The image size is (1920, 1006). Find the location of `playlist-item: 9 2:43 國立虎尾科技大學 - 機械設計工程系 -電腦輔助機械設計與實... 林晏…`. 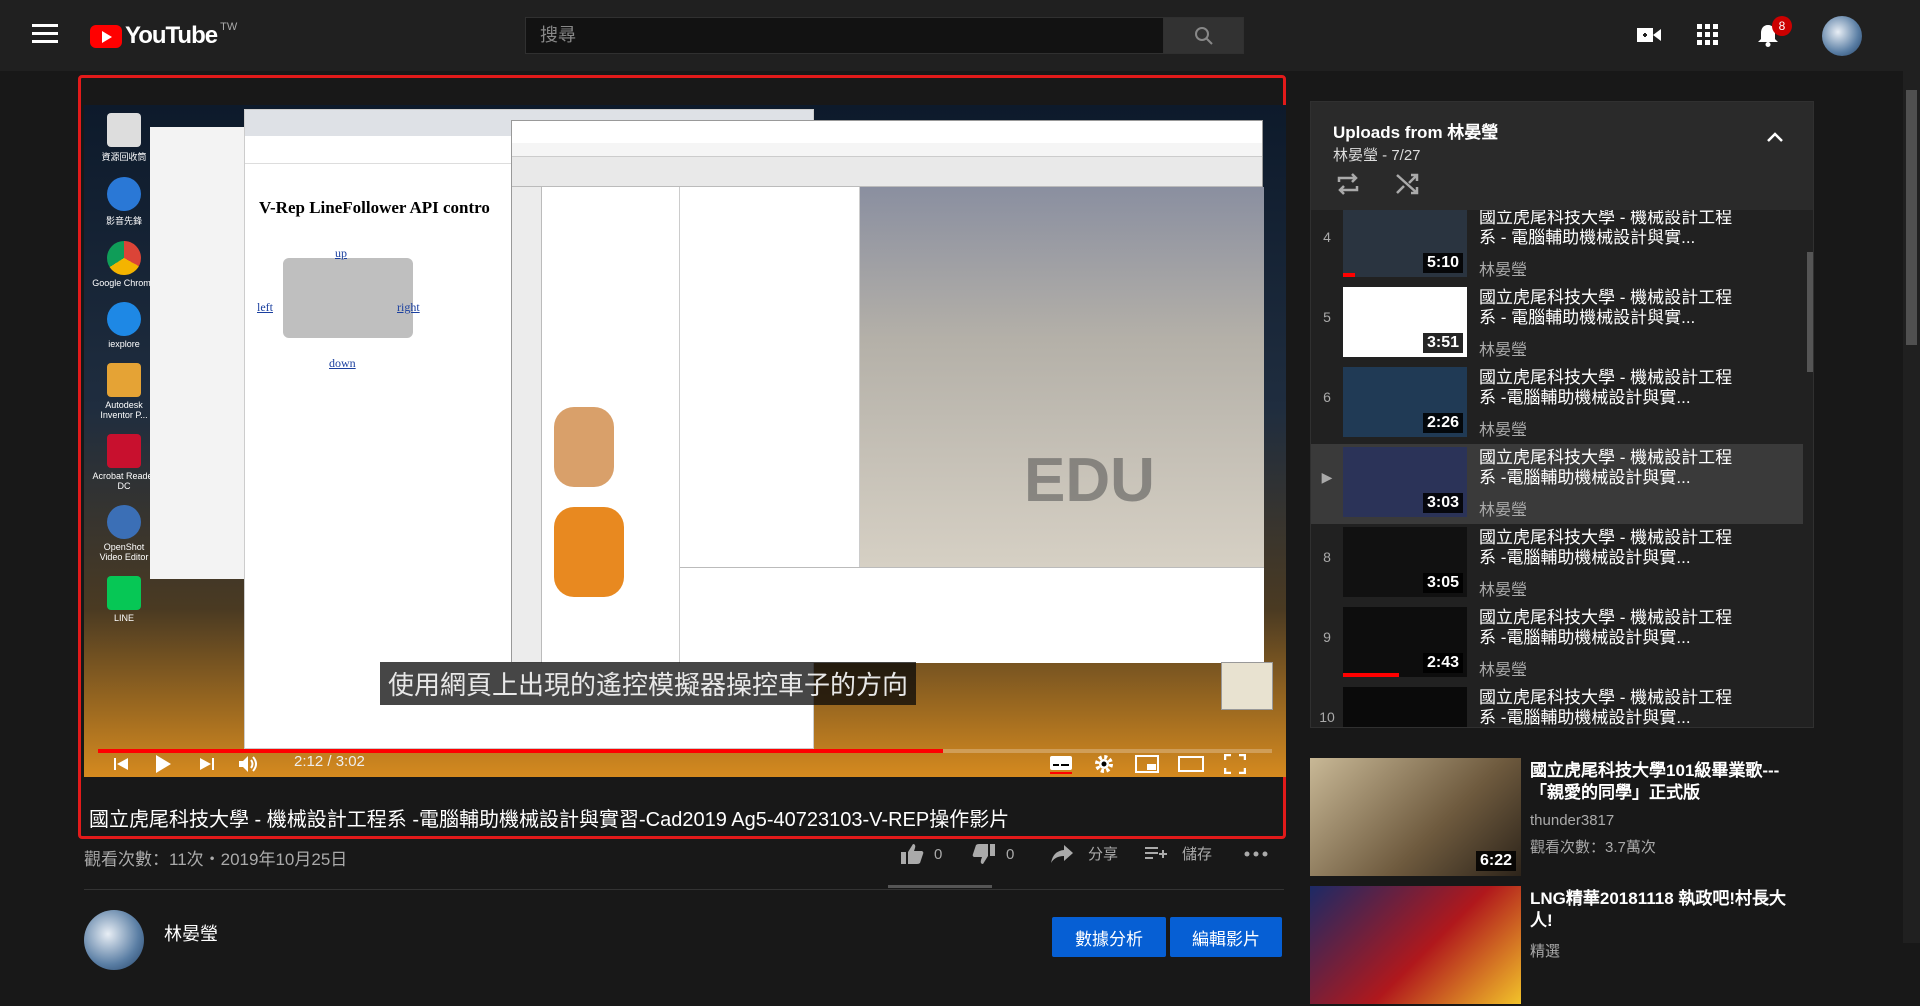

playlist-item: 9 2:43 國立虎尾科技大學 - 機械設計工程系 -電腦輔助機械設計與實... 林晏… is located at coordinates (1557, 644).